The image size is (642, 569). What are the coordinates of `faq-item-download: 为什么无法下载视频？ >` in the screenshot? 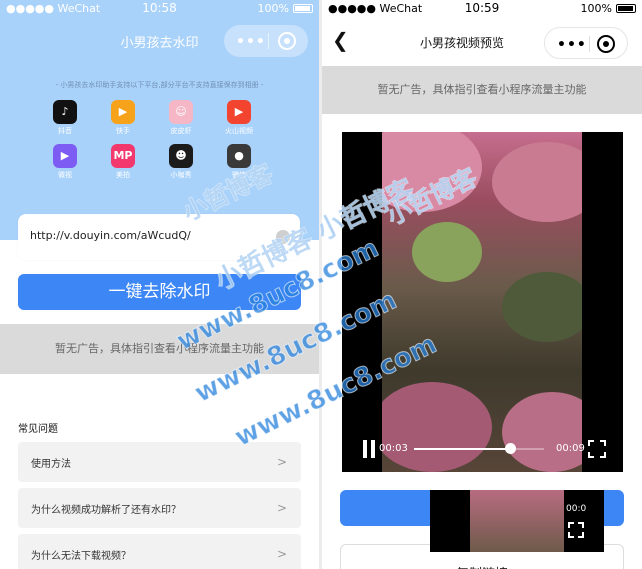 It's located at (159, 551).